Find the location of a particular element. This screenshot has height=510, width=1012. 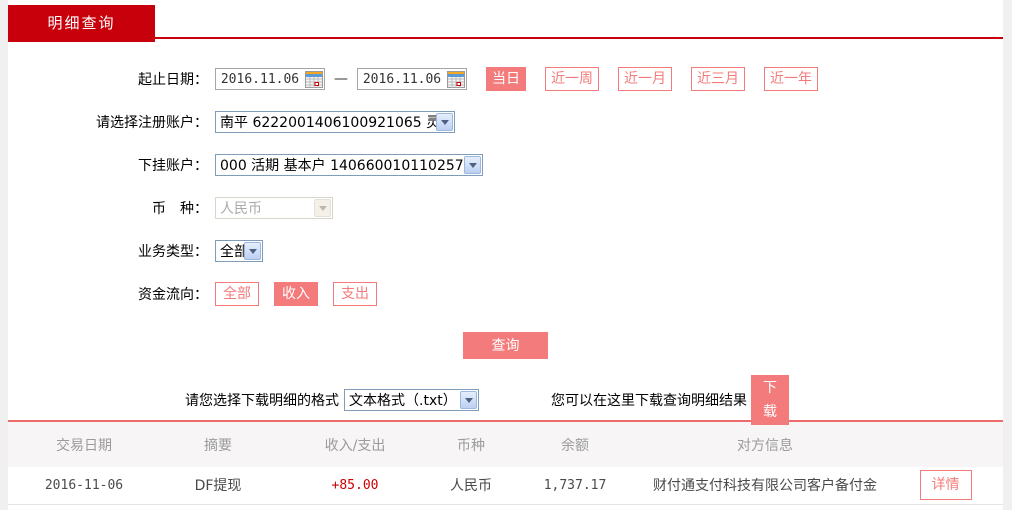

cell-action: 详情 is located at coordinates (945, 486).